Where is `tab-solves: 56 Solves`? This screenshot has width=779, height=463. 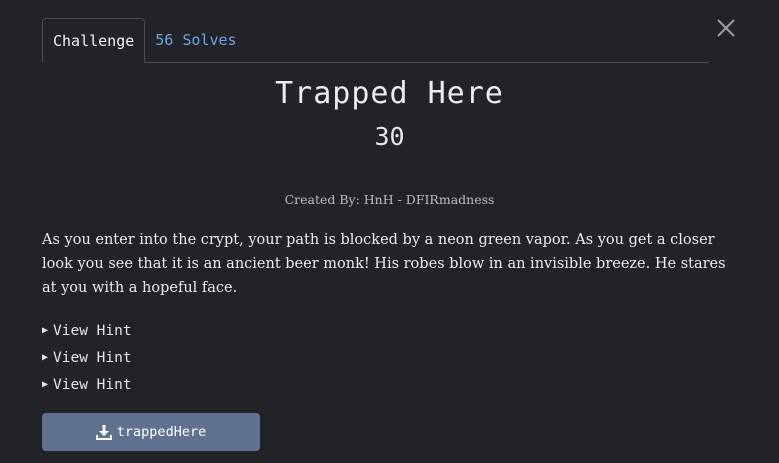 tab-solves: 56 Solves is located at coordinates (195, 40).